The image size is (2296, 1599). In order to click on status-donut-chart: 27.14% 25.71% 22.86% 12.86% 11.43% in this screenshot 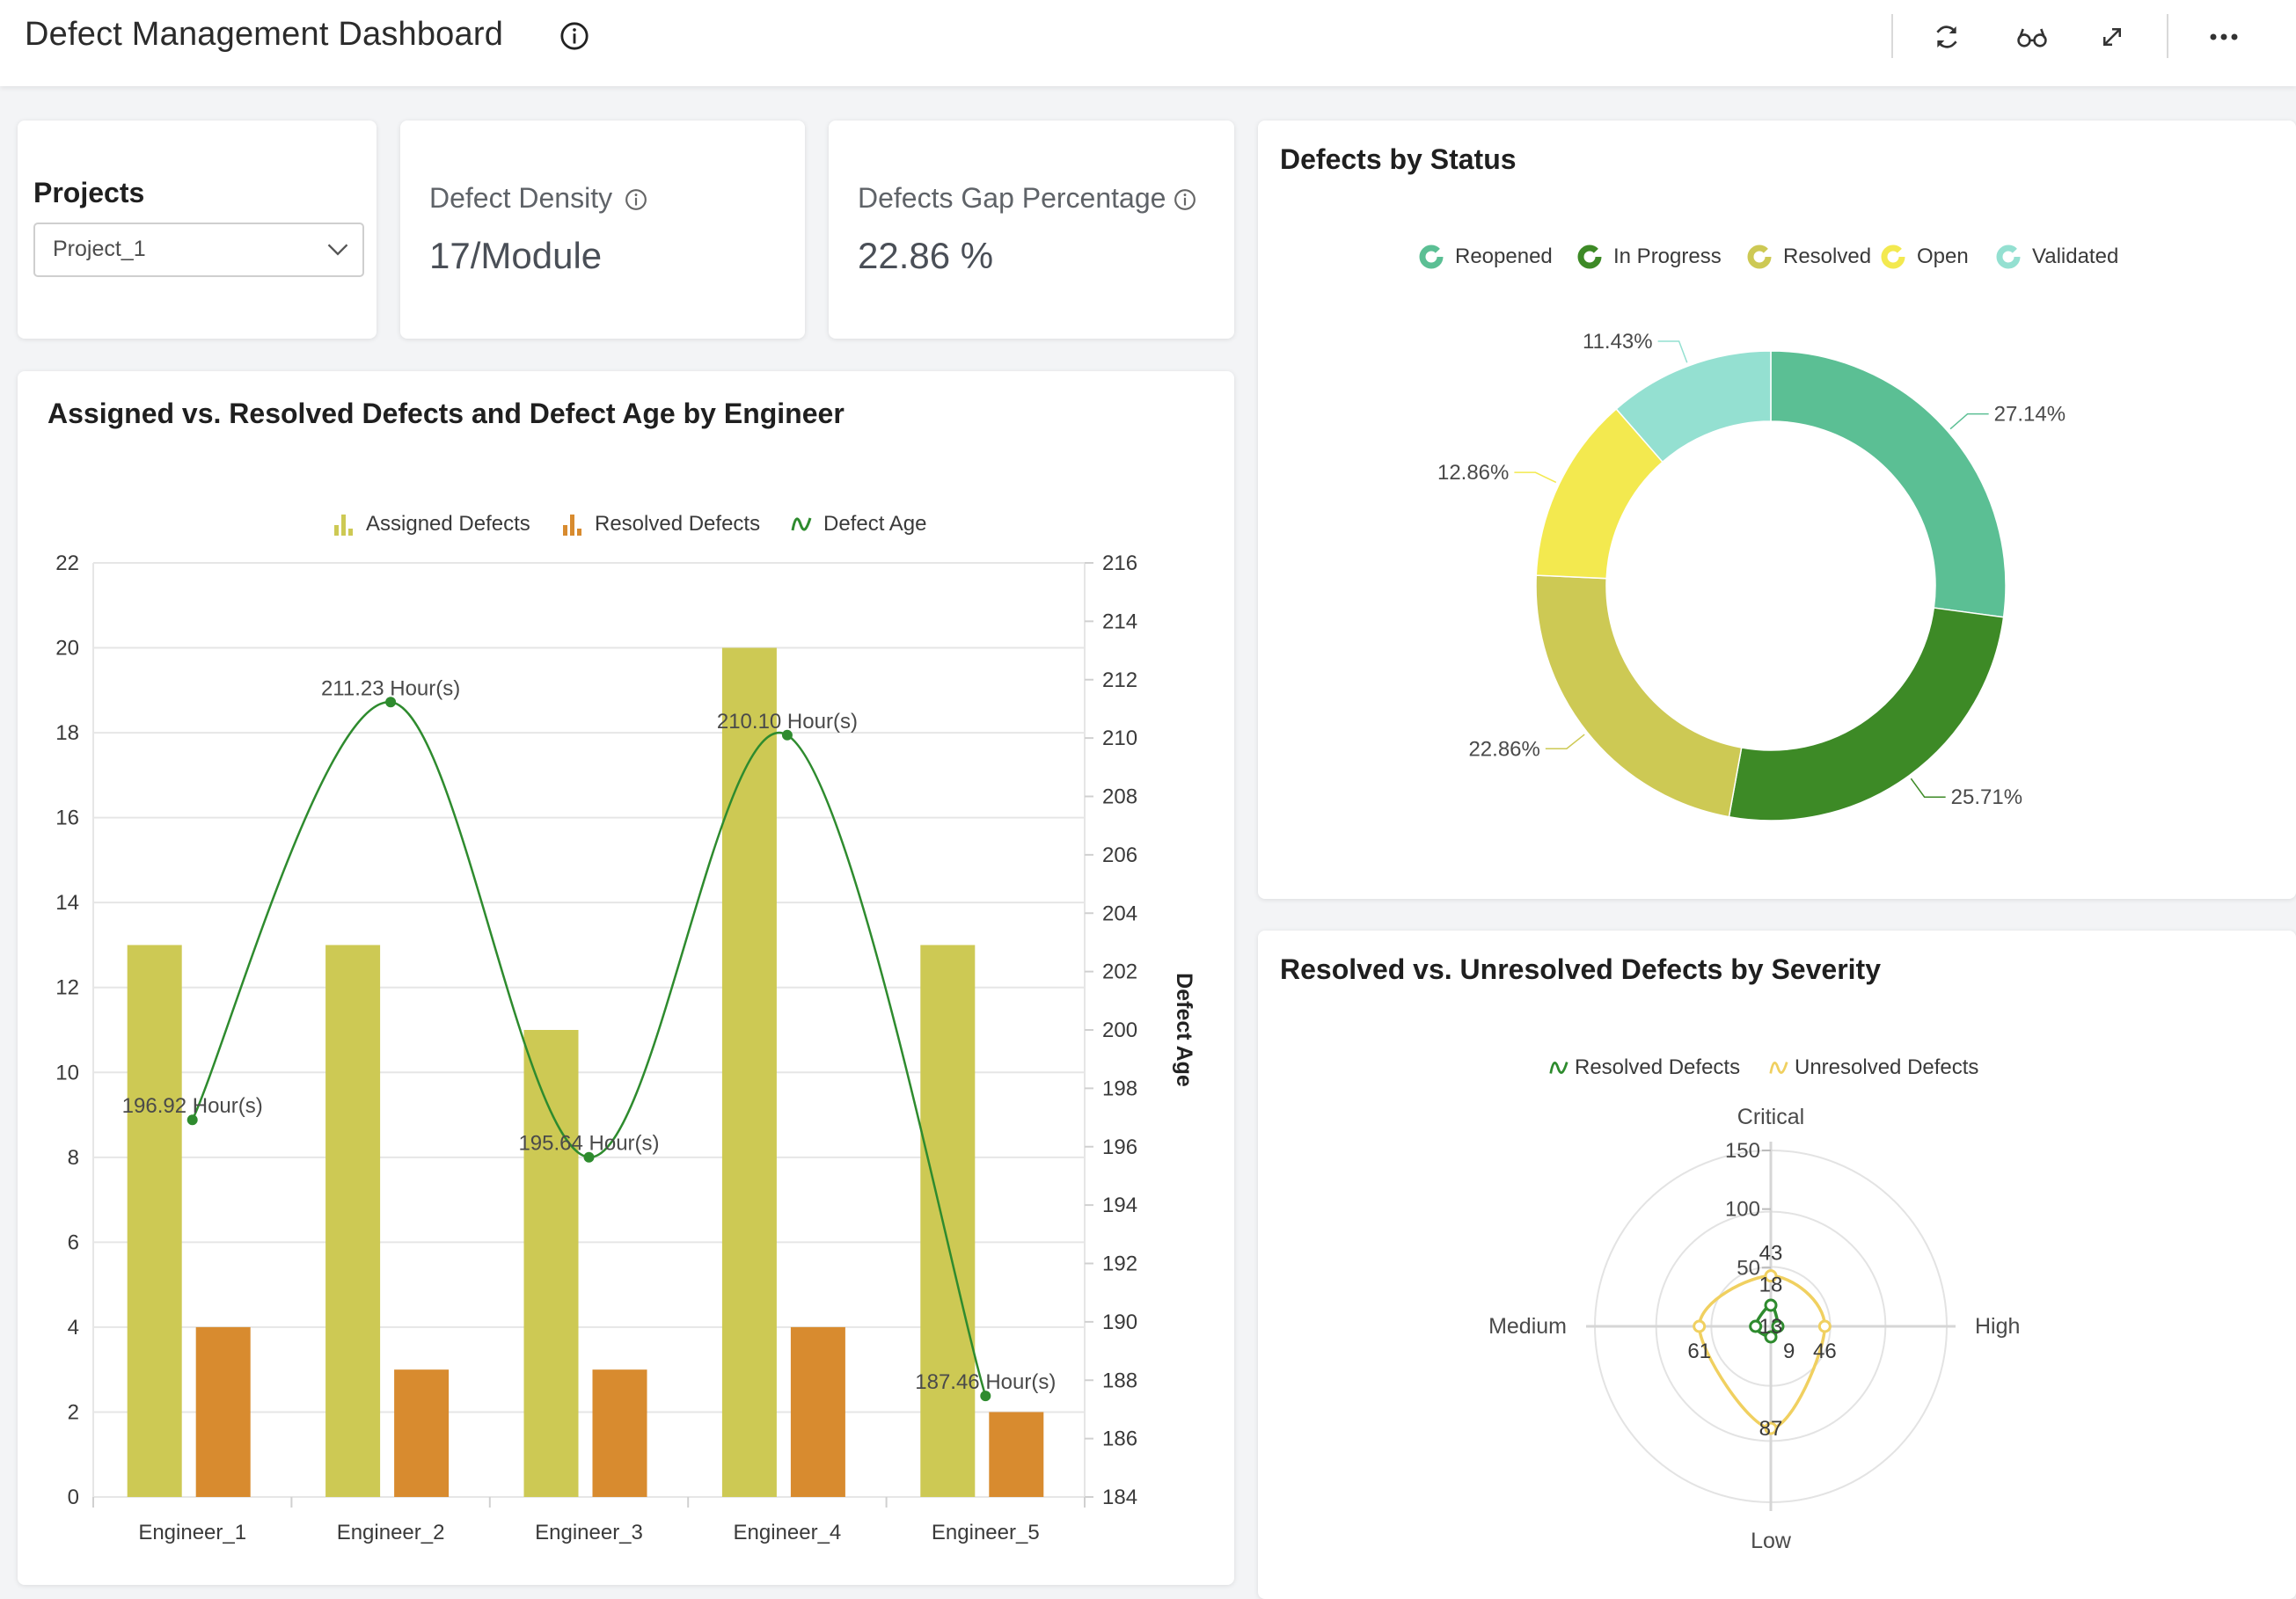, I will do `click(1751, 575)`.